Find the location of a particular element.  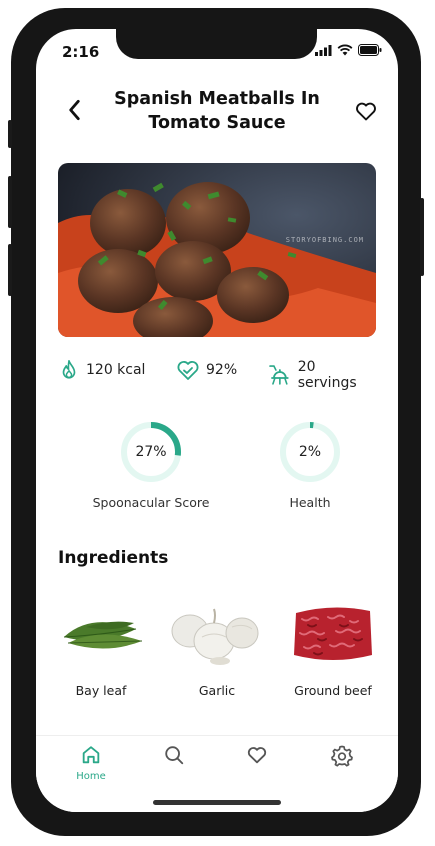

recipe-stats: 120 kcal 92% 20 servings is located at coordinates (218, 375).